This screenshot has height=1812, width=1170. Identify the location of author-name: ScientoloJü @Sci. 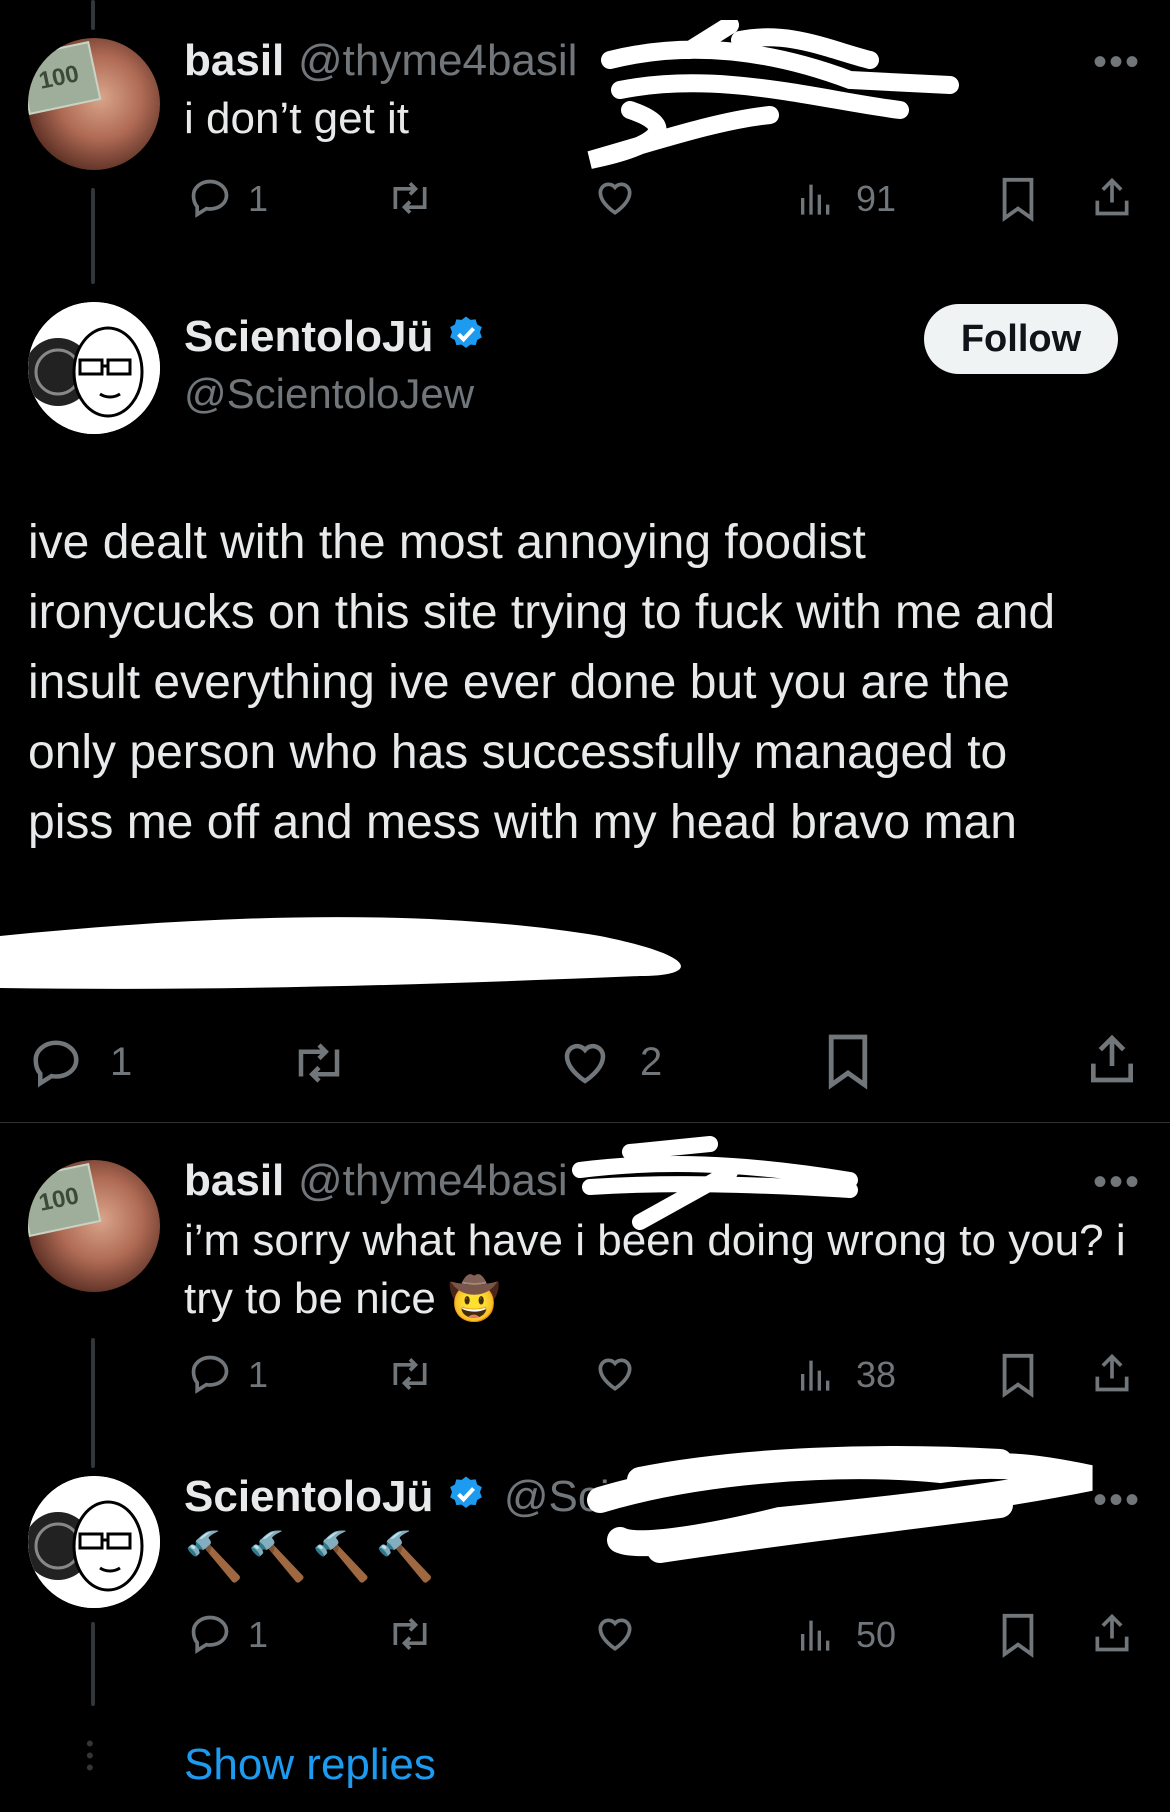
(397, 1498).